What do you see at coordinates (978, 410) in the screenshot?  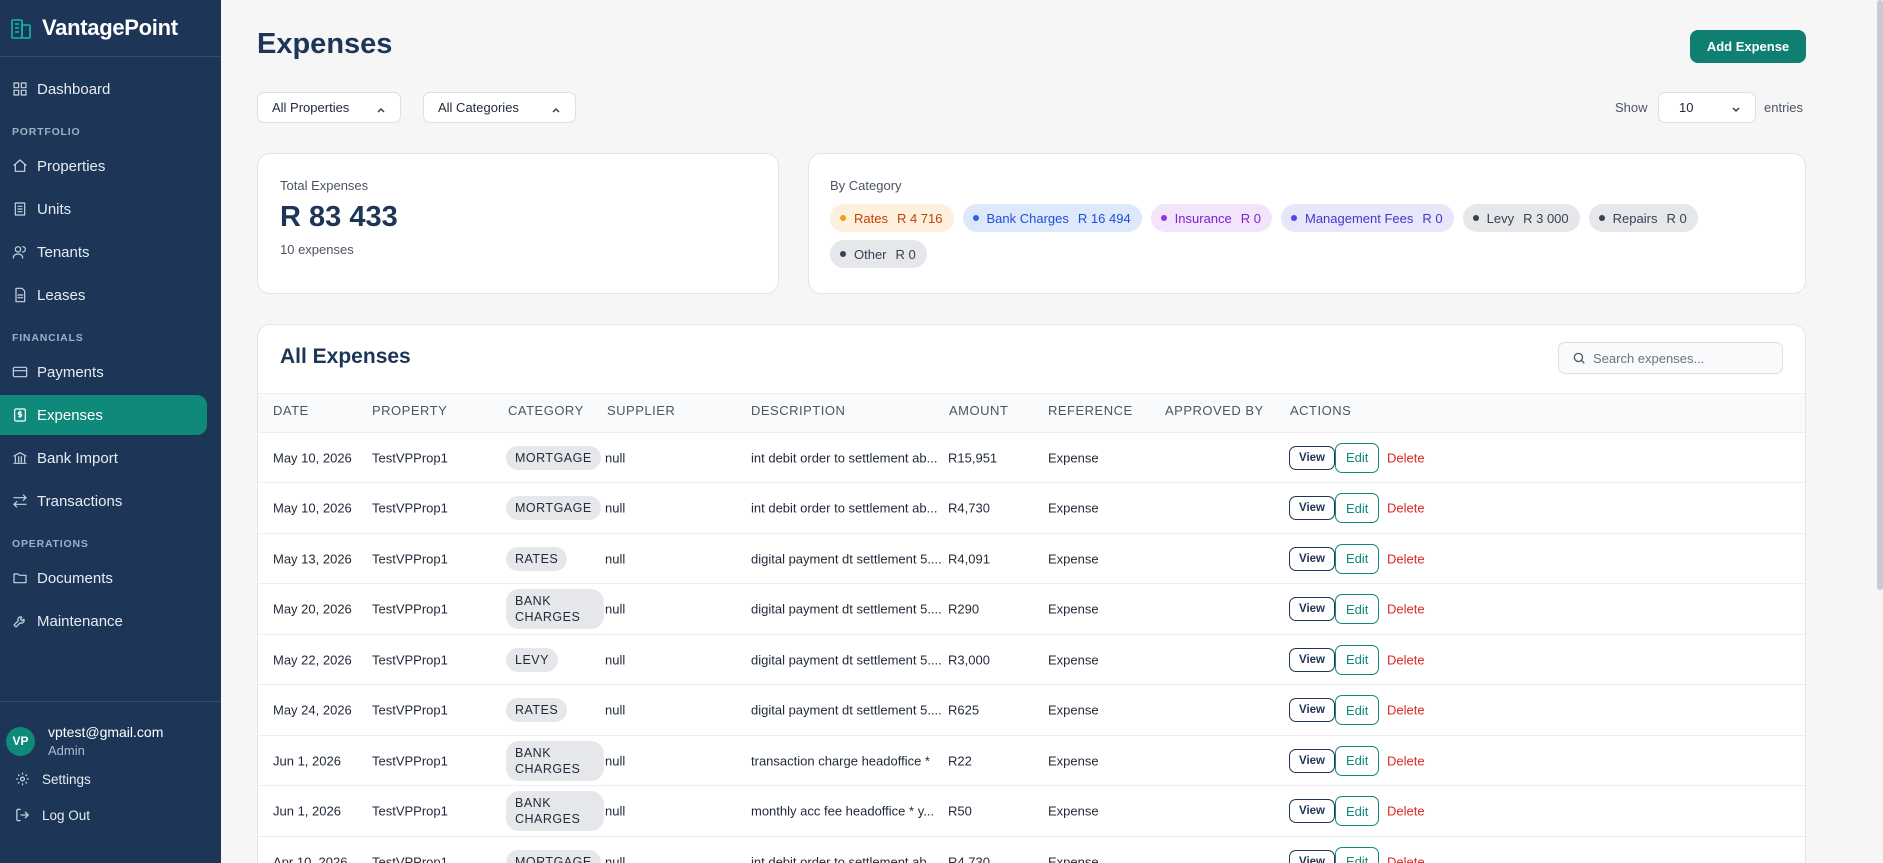 I see `column-header-amount: AMOUNT` at bounding box center [978, 410].